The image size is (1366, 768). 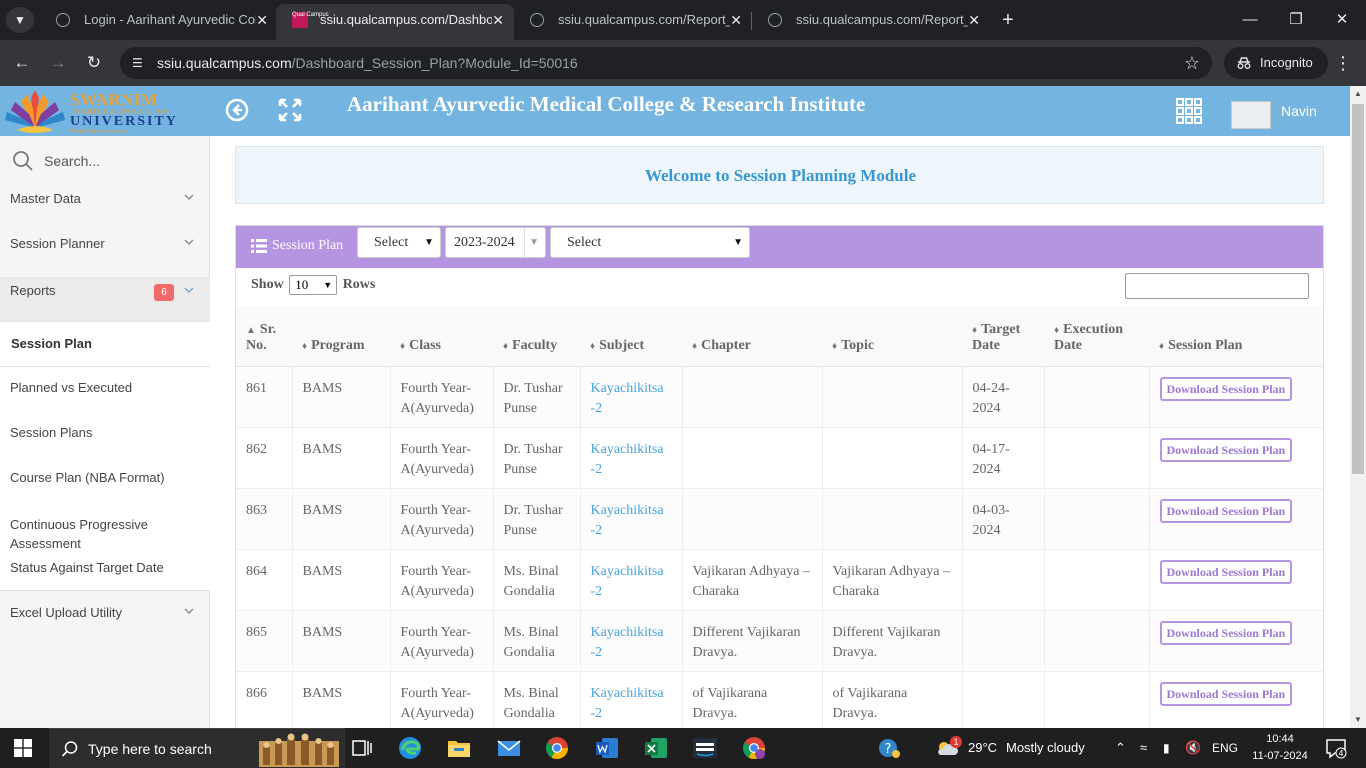 What do you see at coordinates (1003, 336) in the screenshot?
I see `col-target-date: ♦ Target Date` at bounding box center [1003, 336].